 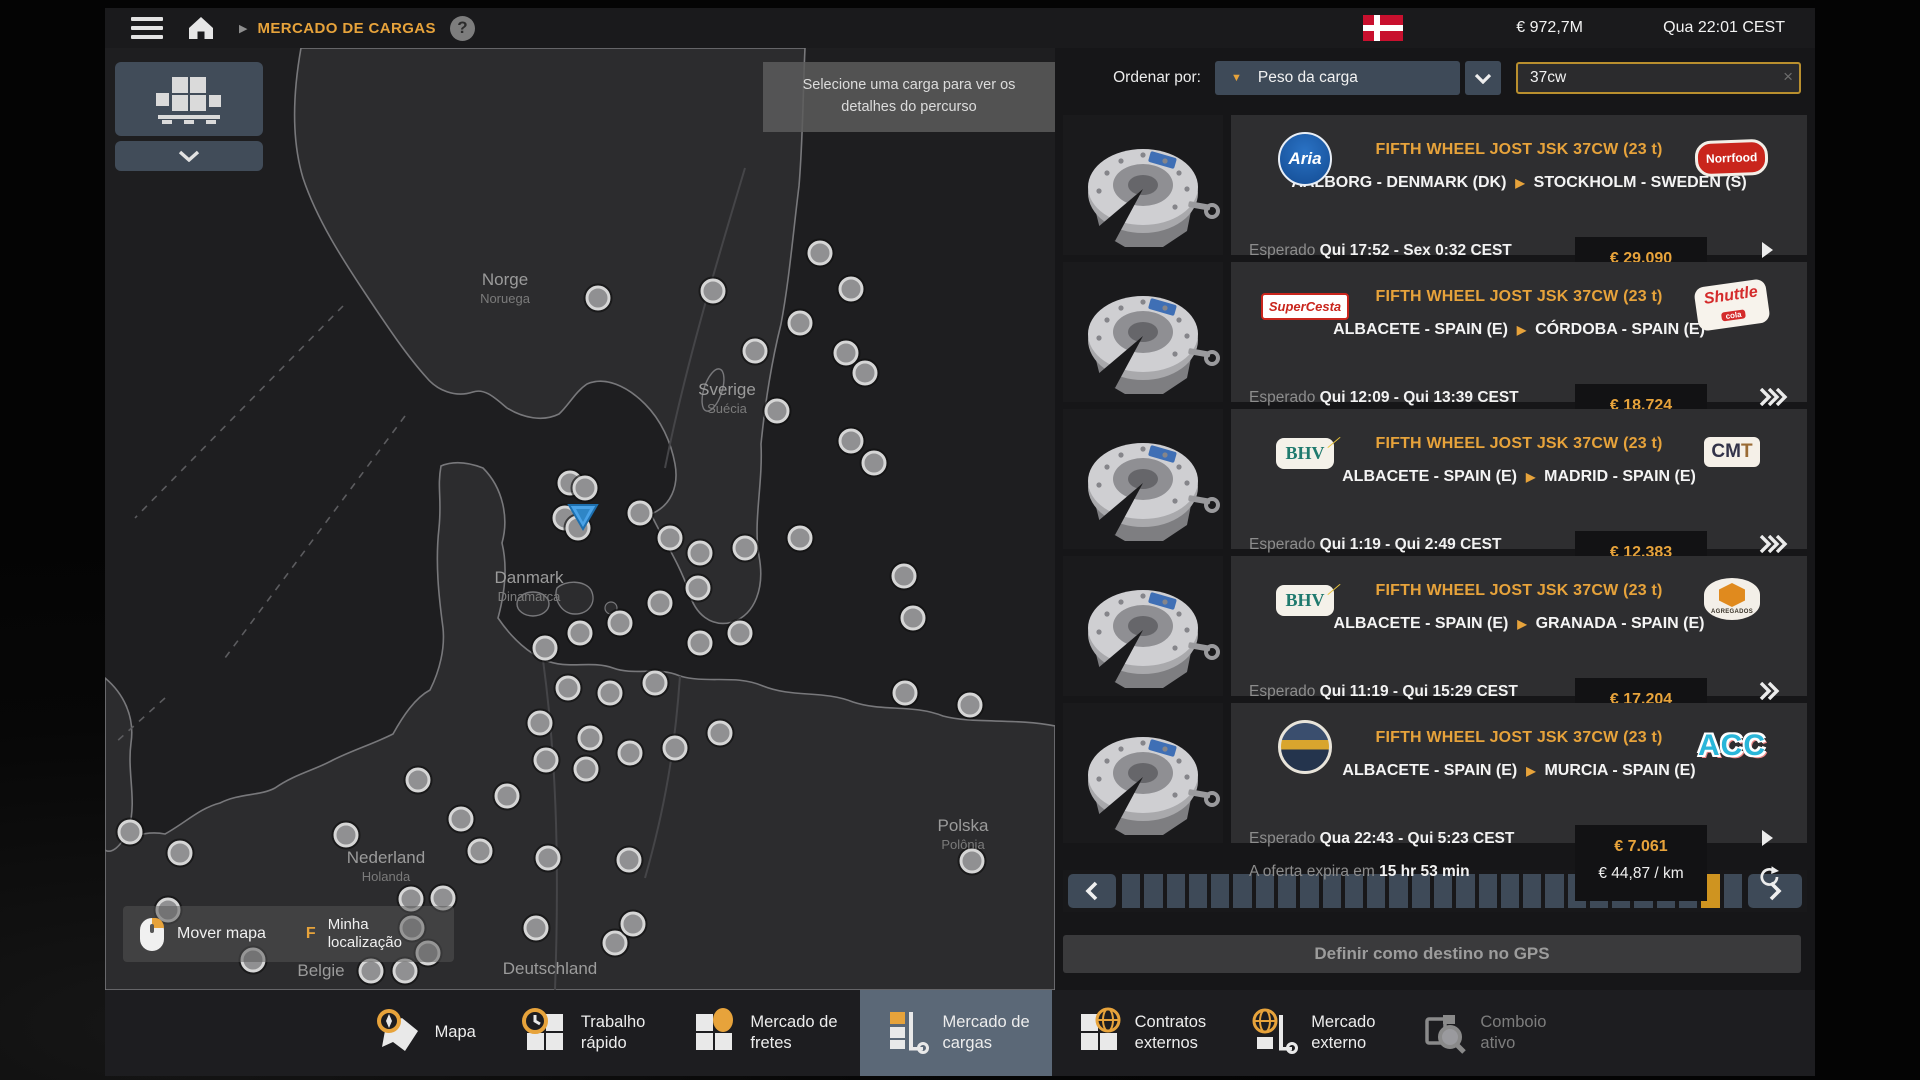 What do you see at coordinates (544, 1033) in the screenshot?
I see `quick-job-icon` at bounding box center [544, 1033].